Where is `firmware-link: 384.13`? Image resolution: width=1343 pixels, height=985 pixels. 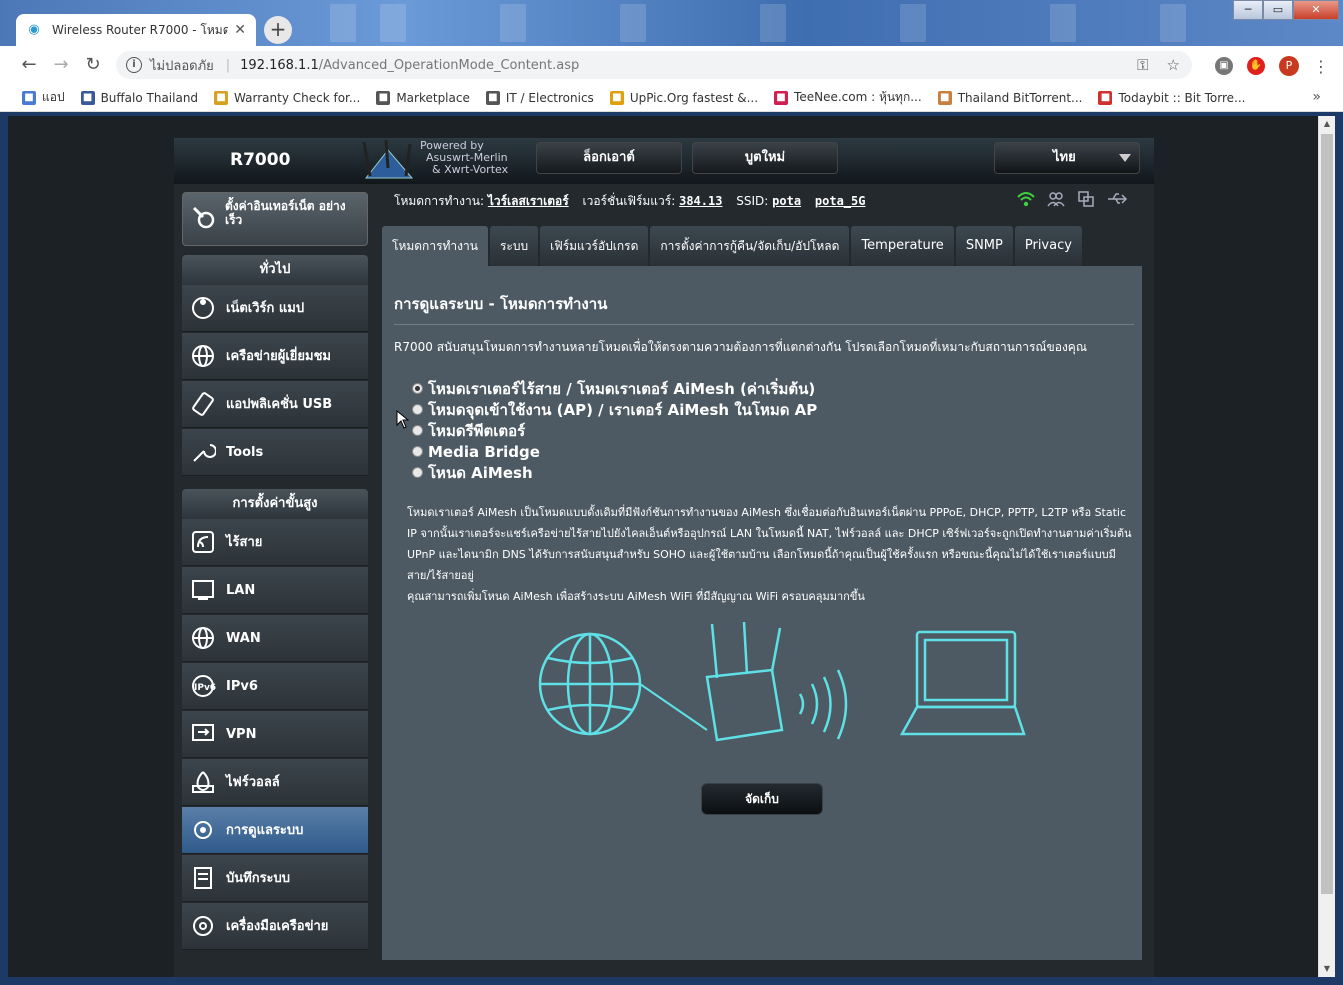
firmware-link: 384.13 is located at coordinates (700, 201).